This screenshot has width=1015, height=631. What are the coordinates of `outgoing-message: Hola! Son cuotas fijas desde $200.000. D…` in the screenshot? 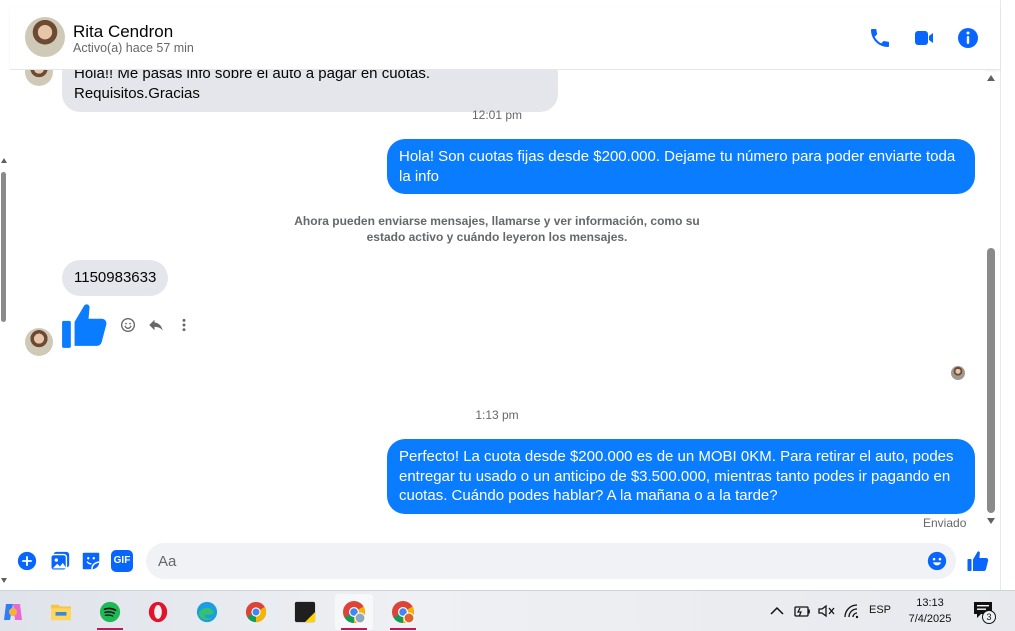 It's located at (681, 166).